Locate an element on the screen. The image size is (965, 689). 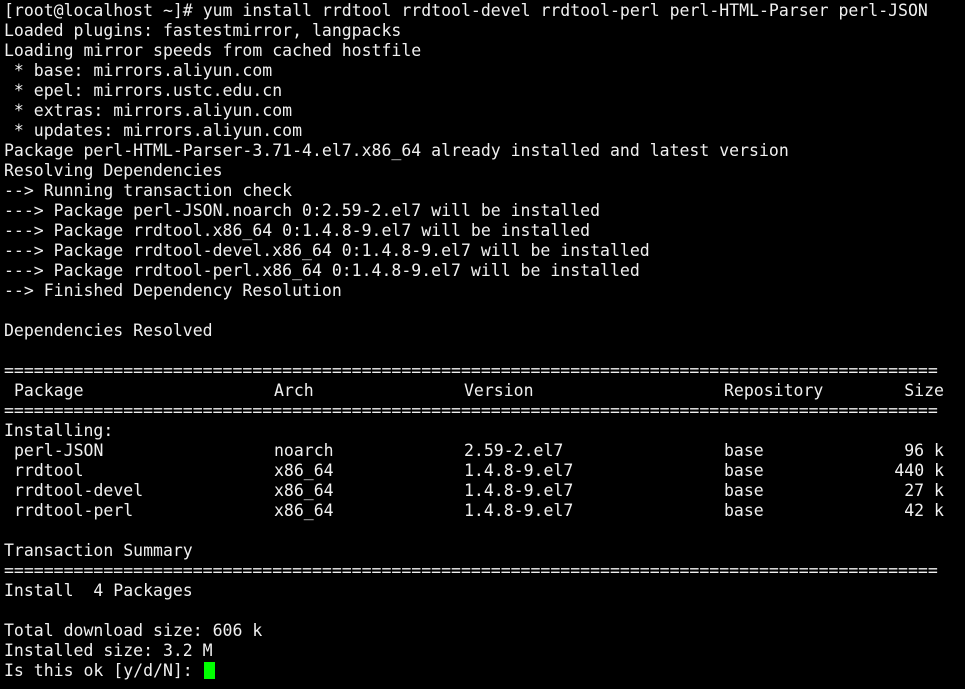
output-line: --> Finished Dependency Resolution is located at coordinates (173, 290).